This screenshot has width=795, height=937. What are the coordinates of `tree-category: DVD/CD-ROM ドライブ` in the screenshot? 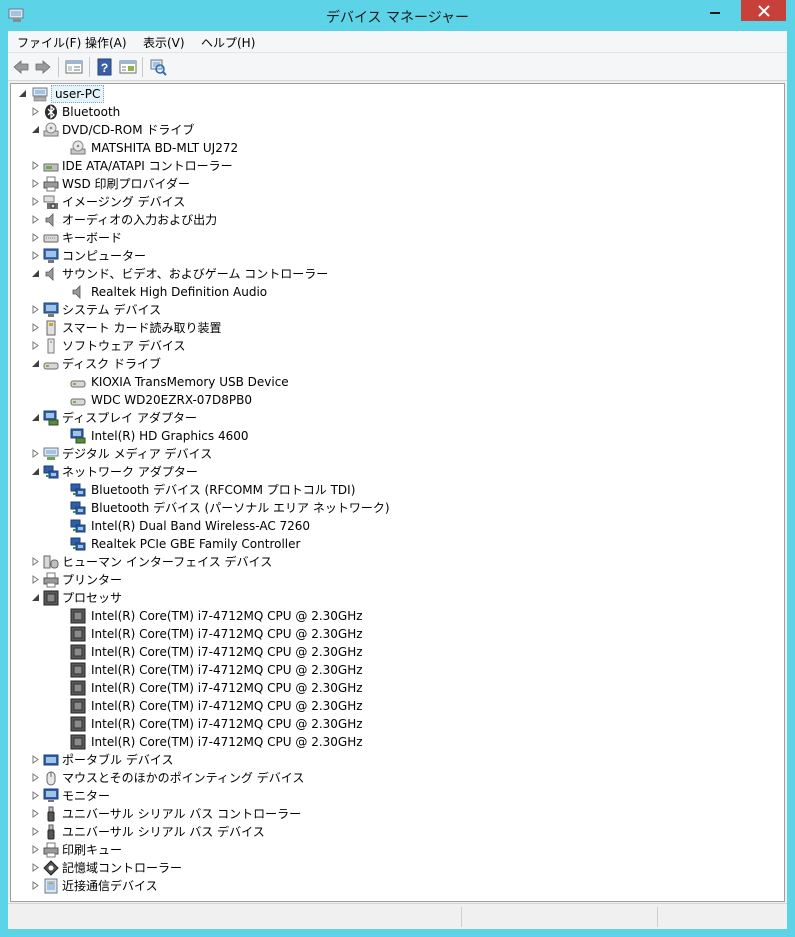 It's located at (397, 130).